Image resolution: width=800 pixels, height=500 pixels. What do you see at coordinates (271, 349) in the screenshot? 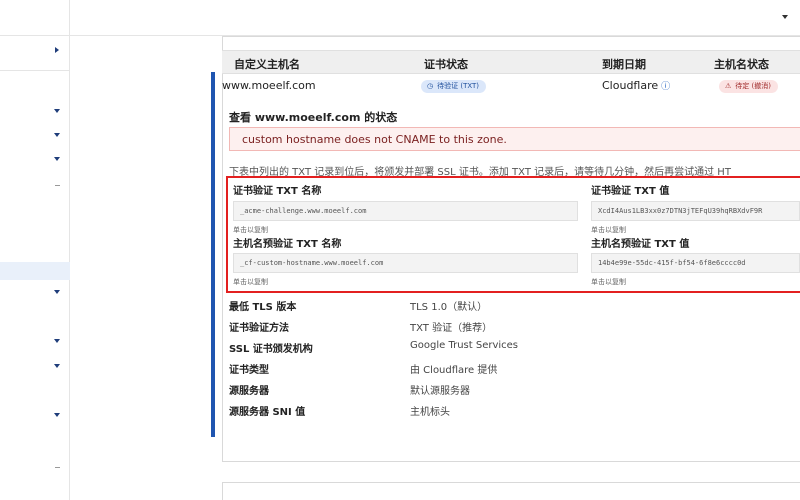
I see `detail-label-ca: SSL 证书颁发机构` at bounding box center [271, 349].